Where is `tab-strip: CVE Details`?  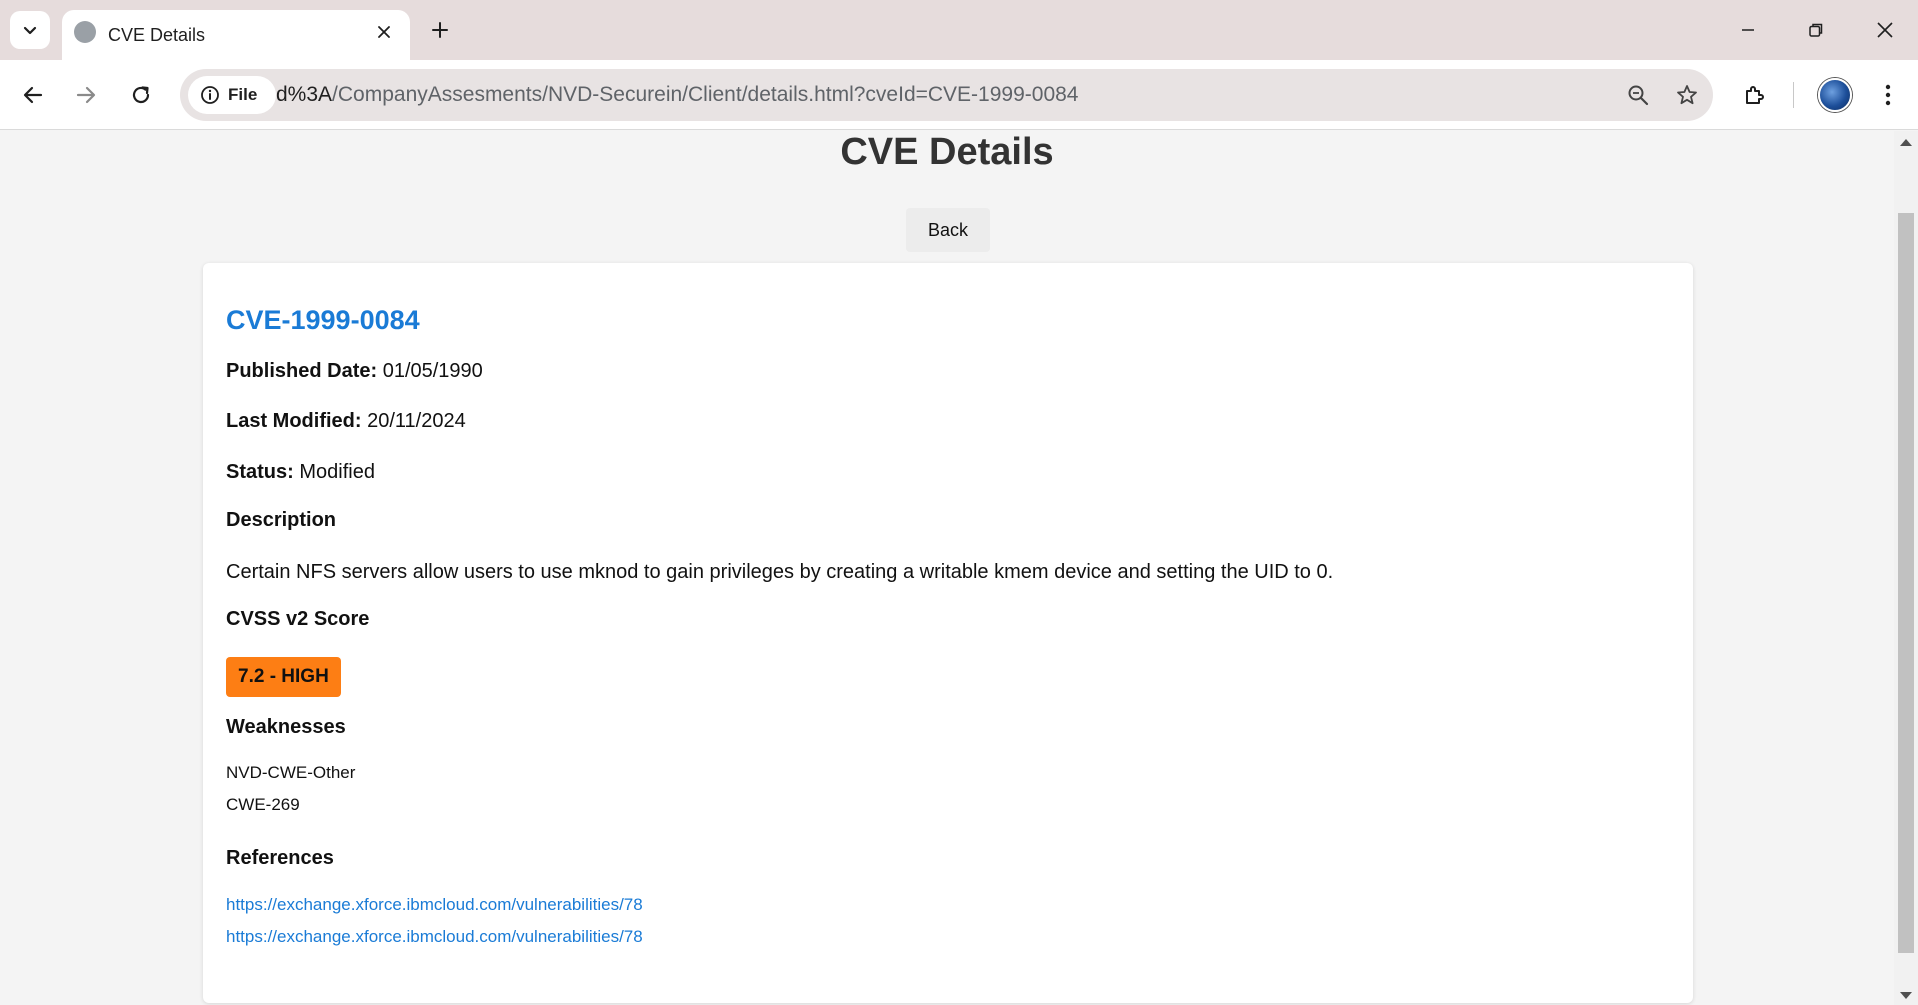
tab-strip: CVE Details is located at coordinates (959, 30).